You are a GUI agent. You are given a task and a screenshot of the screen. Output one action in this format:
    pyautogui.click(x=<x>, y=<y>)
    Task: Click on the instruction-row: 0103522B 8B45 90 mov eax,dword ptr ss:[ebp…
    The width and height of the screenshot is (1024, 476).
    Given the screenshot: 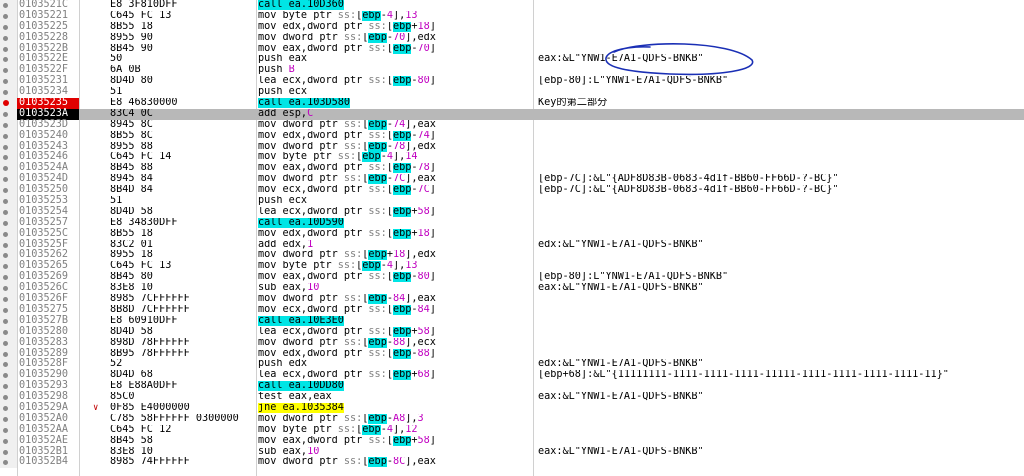 What is the action you would take?
    pyautogui.click(x=512, y=49)
    